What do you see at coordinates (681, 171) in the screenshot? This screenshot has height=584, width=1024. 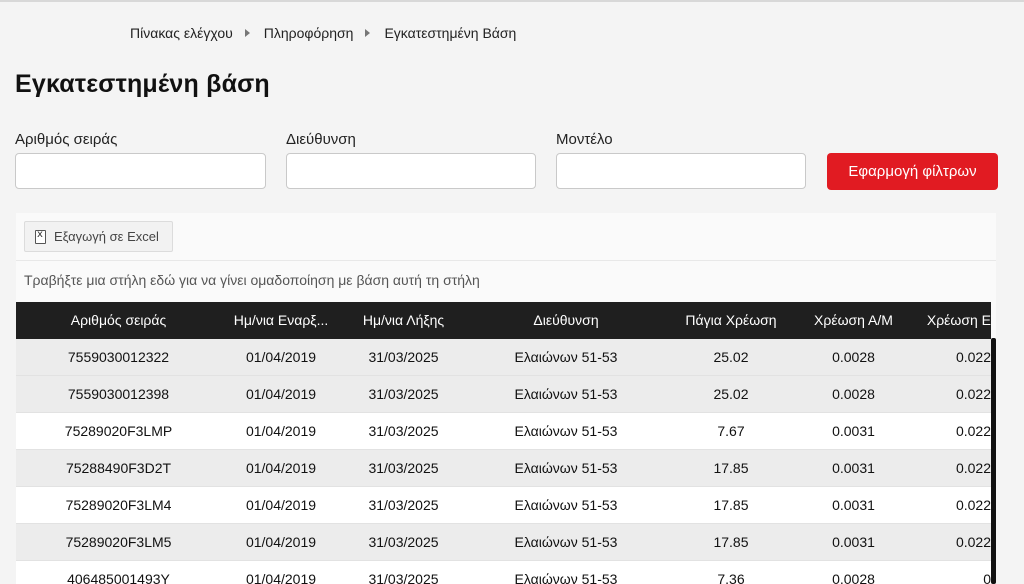 I see `model-input` at bounding box center [681, 171].